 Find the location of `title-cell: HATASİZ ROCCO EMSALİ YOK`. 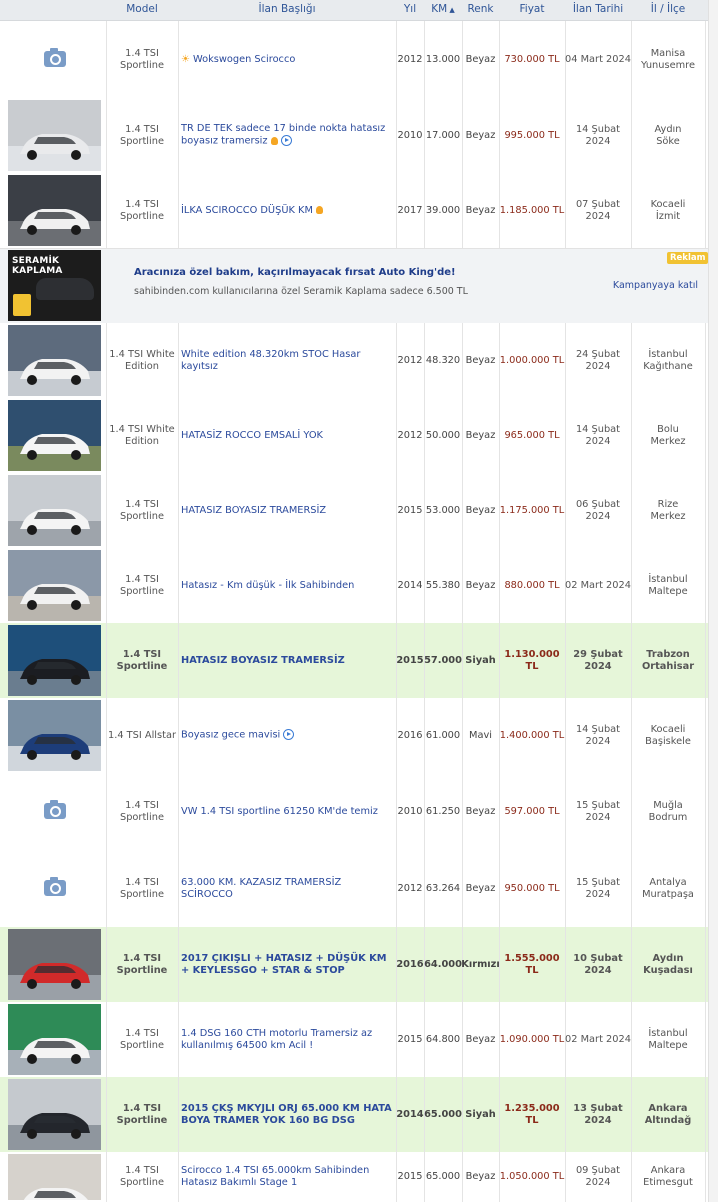

title-cell: HATASİZ ROCCO EMSALİ YOK is located at coordinates (287, 435).